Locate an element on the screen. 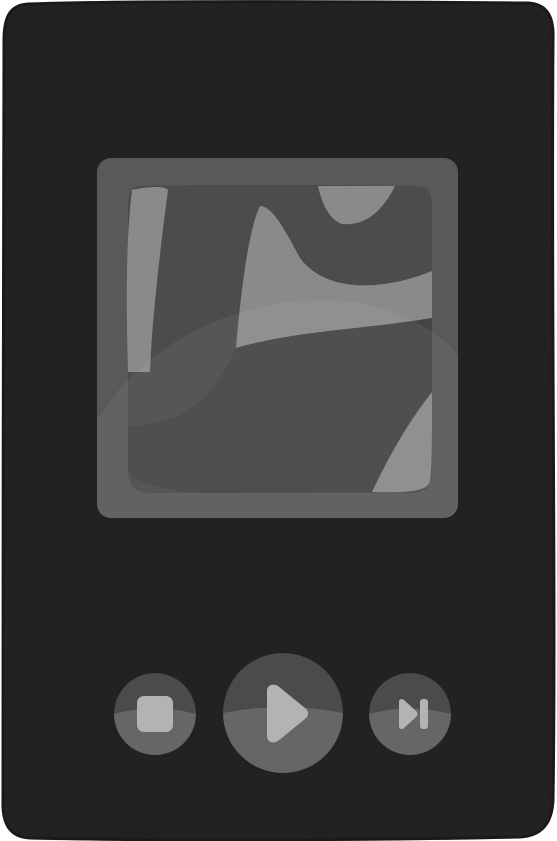 The image size is (557, 841). stop-button is located at coordinates (155, 714).